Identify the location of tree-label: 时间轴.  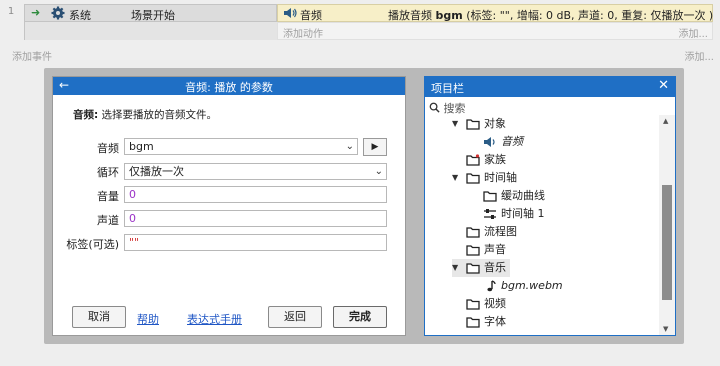
(500, 177).